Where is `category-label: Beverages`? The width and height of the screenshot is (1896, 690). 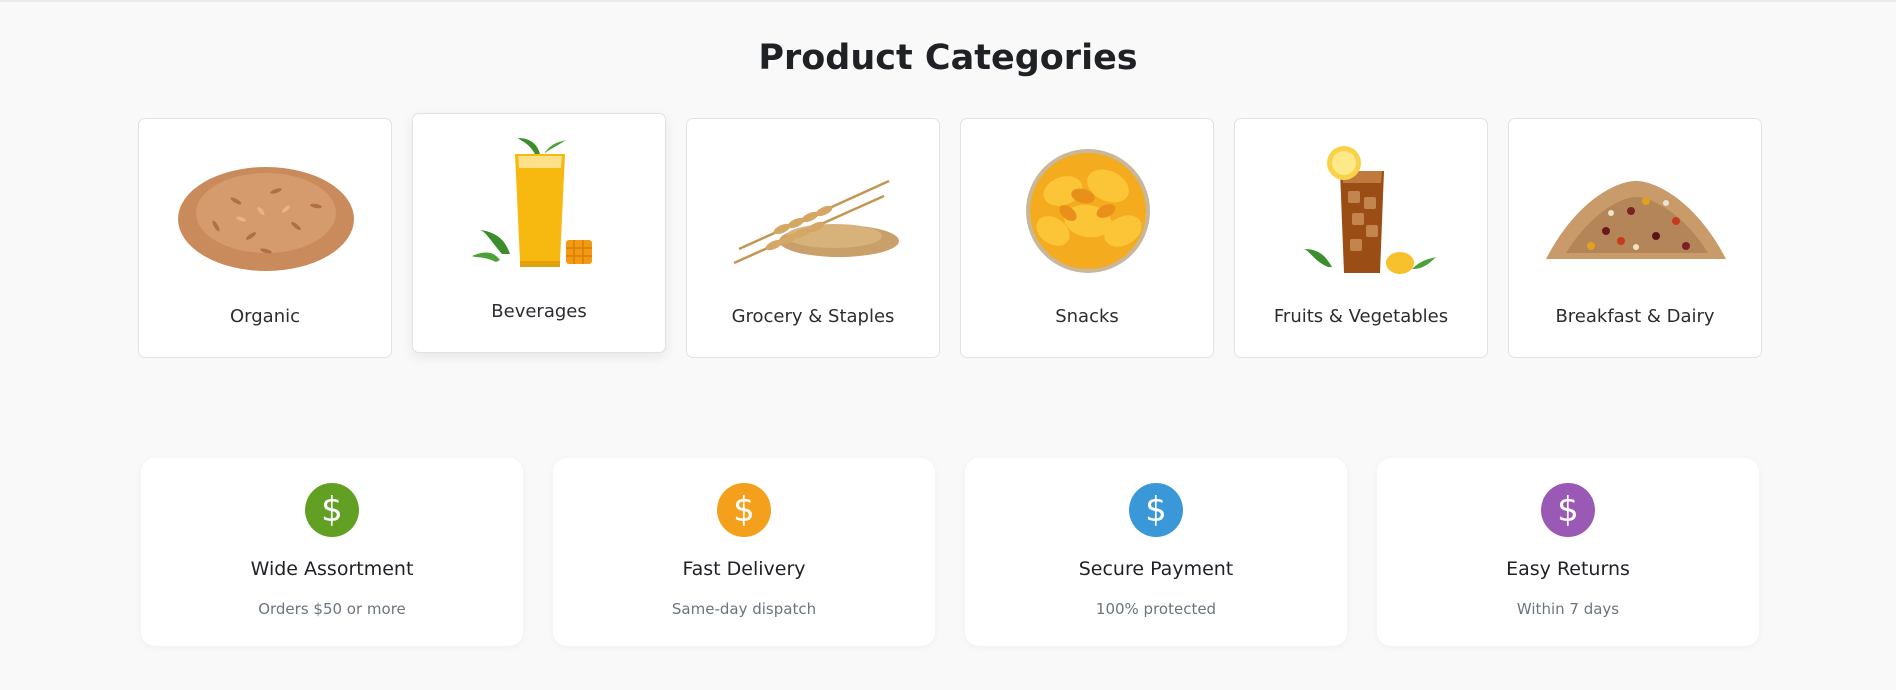 category-label: Beverages is located at coordinates (539, 311).